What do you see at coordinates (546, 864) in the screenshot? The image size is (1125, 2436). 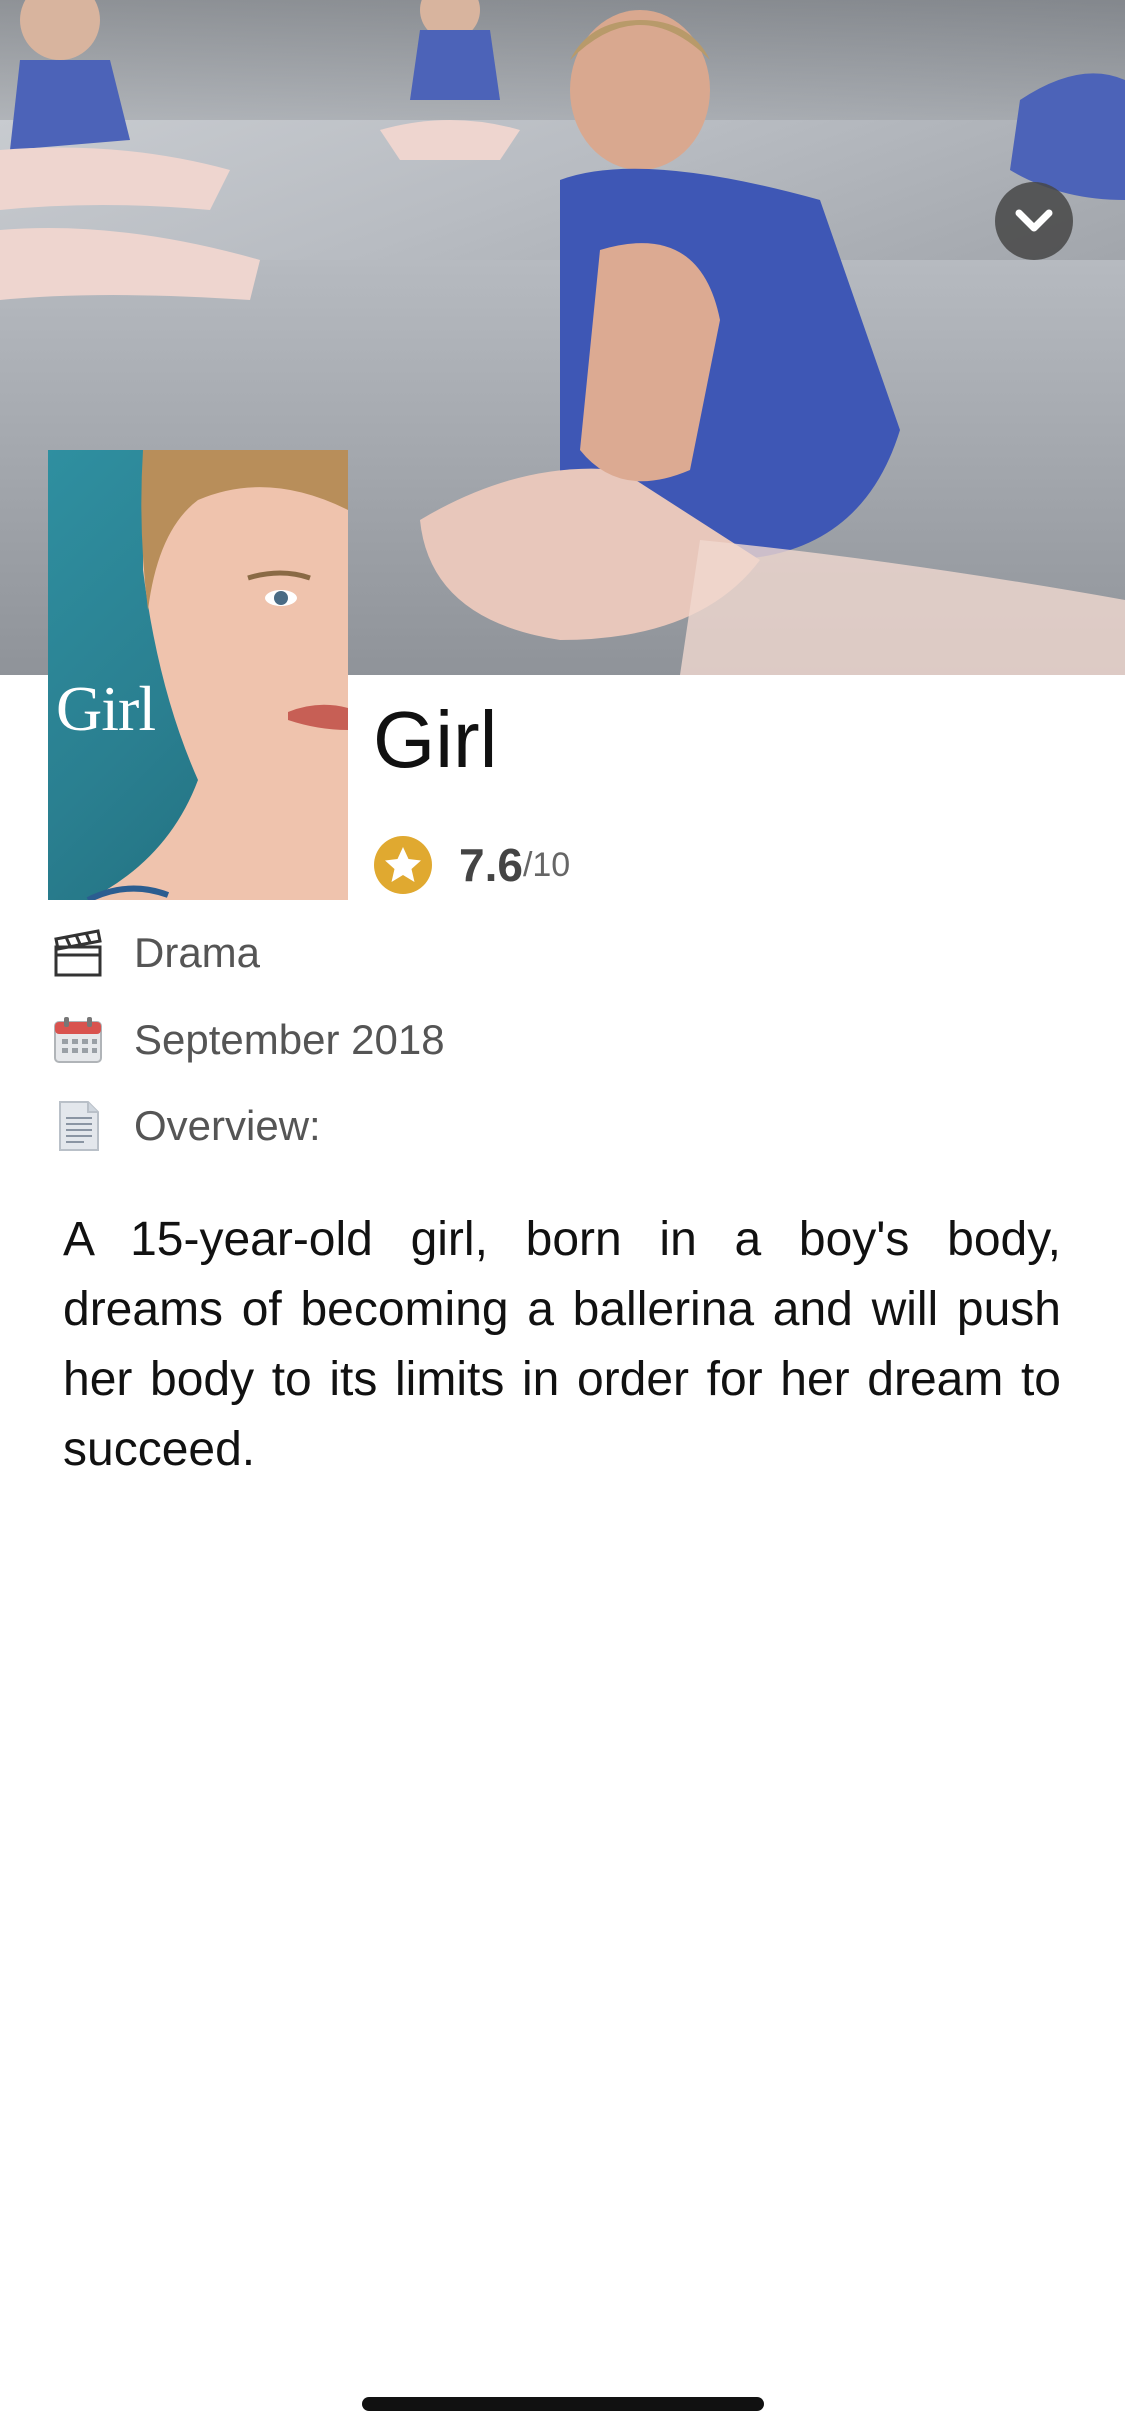 I see `rating-max: /10` at bounding box center [546, 864].